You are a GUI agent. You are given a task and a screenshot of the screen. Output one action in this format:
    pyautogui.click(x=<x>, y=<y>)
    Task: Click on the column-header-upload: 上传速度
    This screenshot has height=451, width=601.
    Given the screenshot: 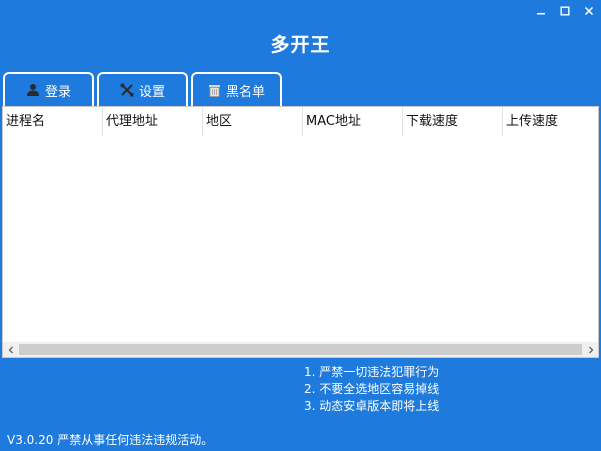 What is the action you would take?
    pyautogui.click(x=550, y=121)
    